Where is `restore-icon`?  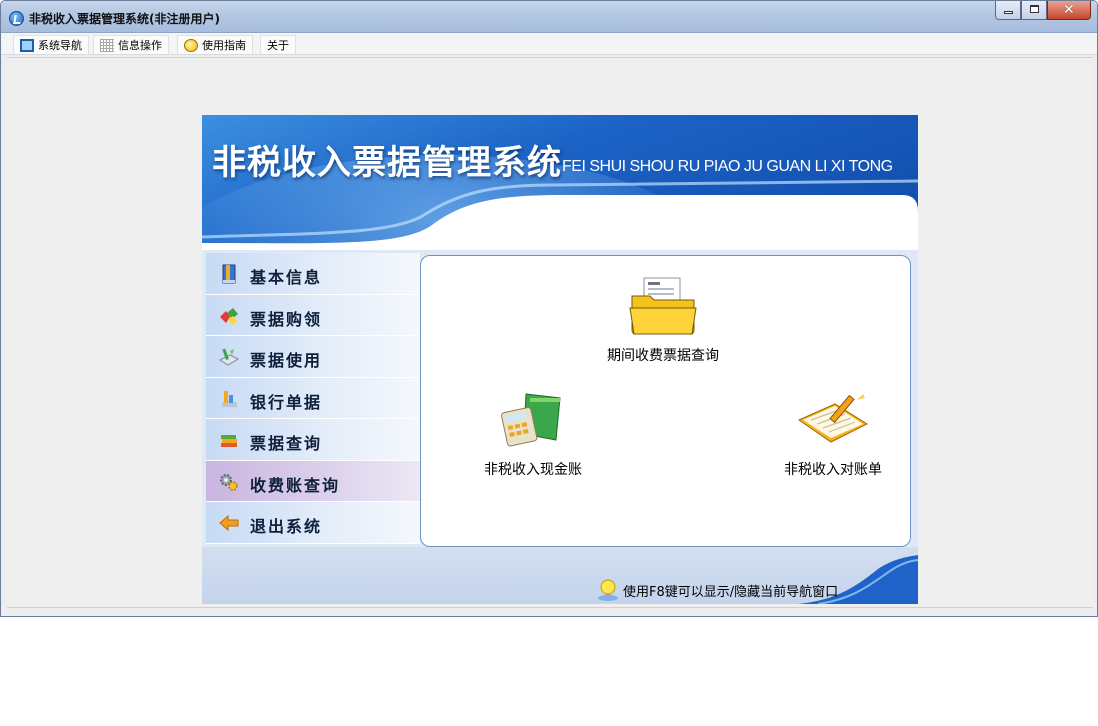
restore-icon is located at coordinates (1034, 9).